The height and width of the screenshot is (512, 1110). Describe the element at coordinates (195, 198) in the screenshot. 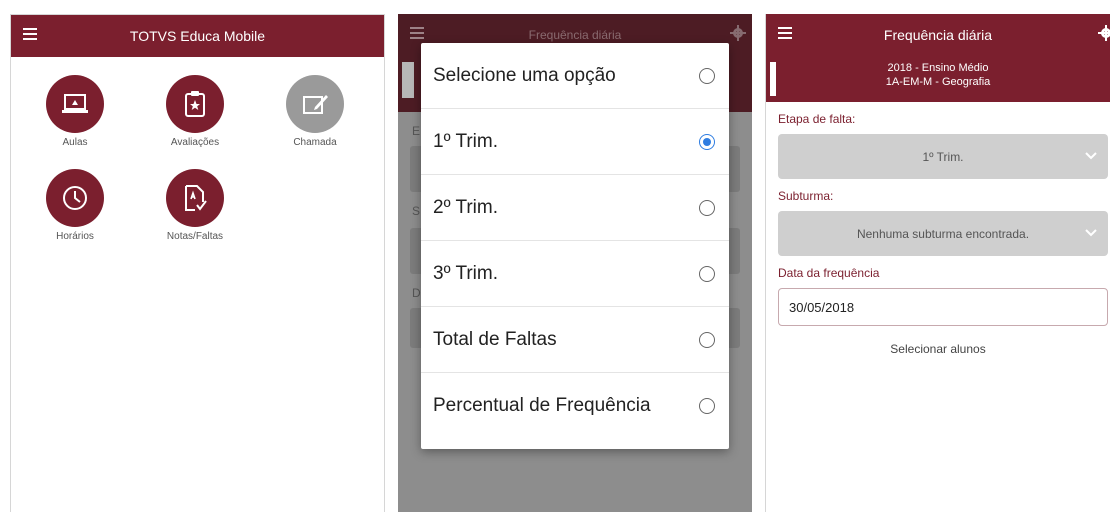

I see `document-grade-icon` at that location.